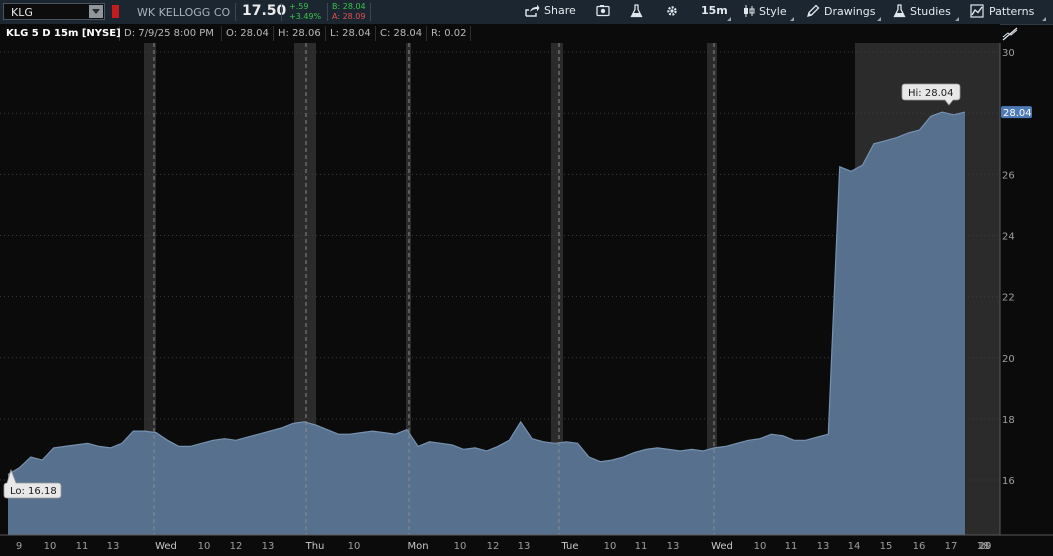 The width and height of the screenshot is (1053, 556). What do you see at coordinates (1008, 420) in the screenshot?
I see `y-tick-label: 18` at bounding box center [1008, 420].